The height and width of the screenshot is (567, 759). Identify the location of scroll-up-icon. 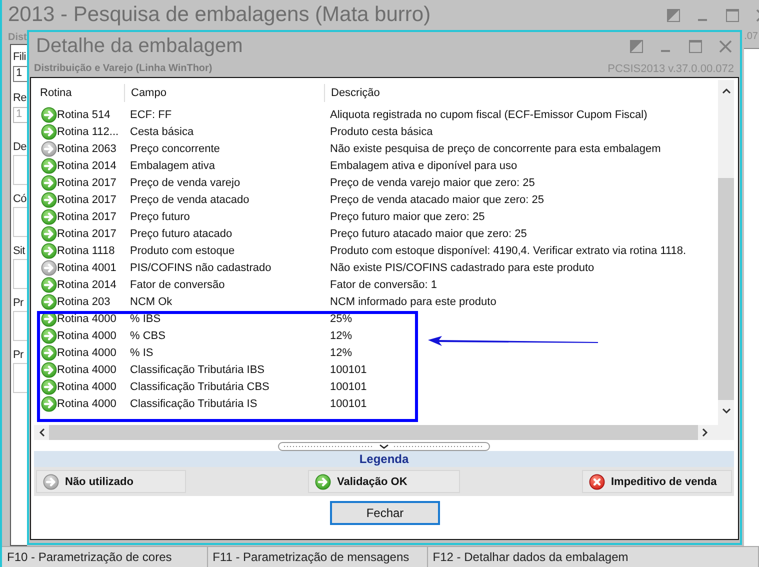
(726, 91).